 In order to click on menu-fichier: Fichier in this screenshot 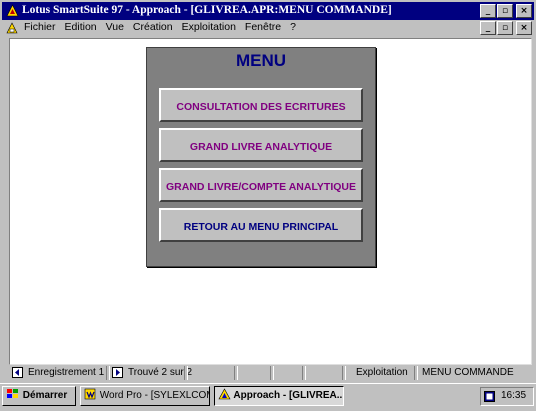, I will do `click(40, 27)`.